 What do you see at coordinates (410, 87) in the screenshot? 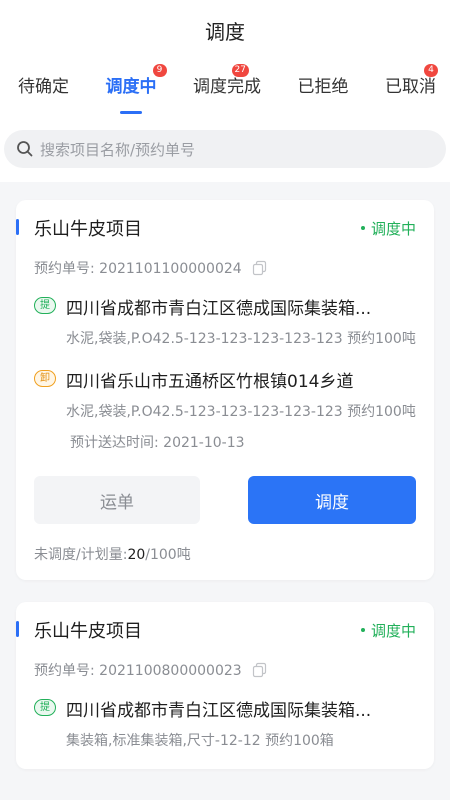
I see `tab-label: 已取消` at bounding box center [410, 87].